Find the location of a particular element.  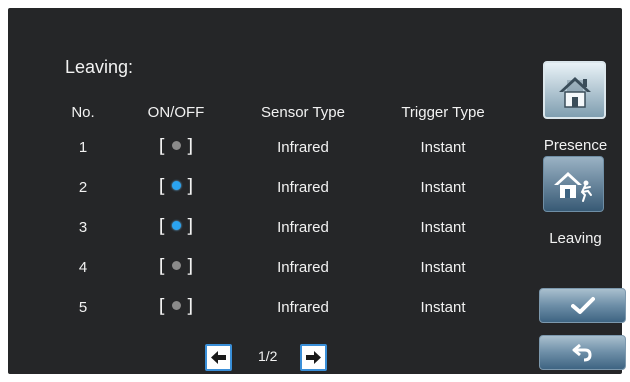

back-button is located at coordinates (582, 352).